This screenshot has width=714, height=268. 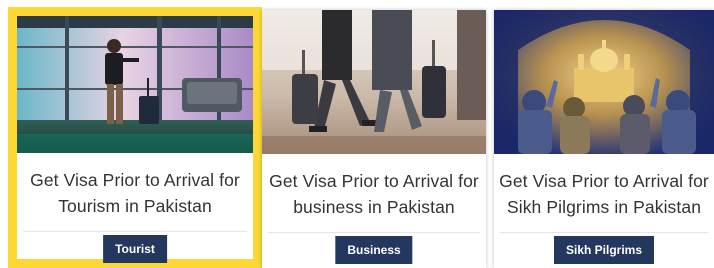 I want to click on business-button: Business, so click(x=374, y=250).